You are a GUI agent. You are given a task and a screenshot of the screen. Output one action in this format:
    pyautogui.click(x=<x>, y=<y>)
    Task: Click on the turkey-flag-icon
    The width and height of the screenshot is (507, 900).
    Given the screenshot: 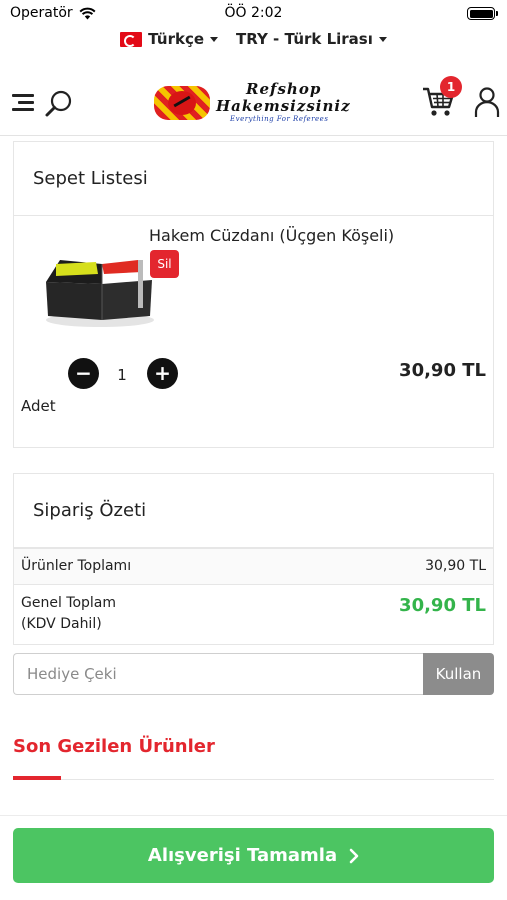 What is the action you would take?
    pyautogui.click(x=131, y=39)
    